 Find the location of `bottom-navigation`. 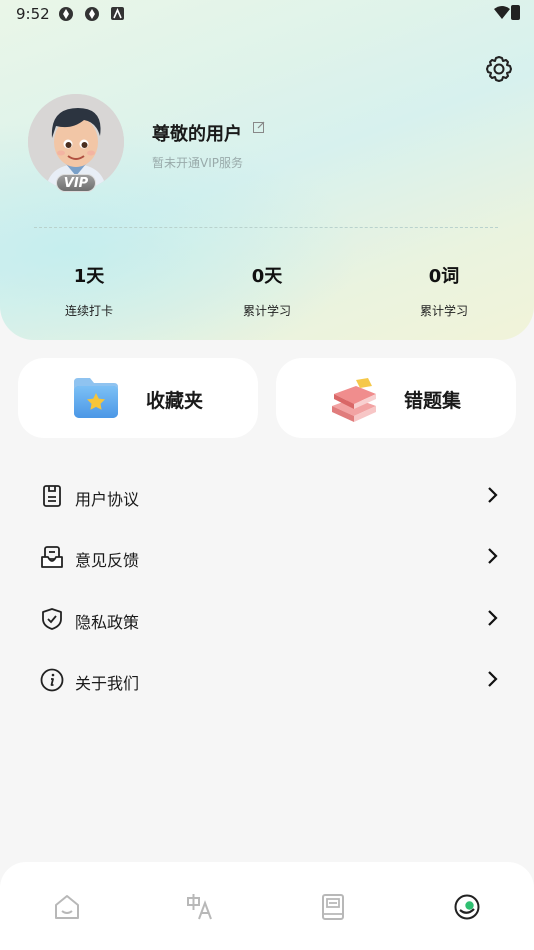

bottom-navigation is located at coordinates (267, 906).